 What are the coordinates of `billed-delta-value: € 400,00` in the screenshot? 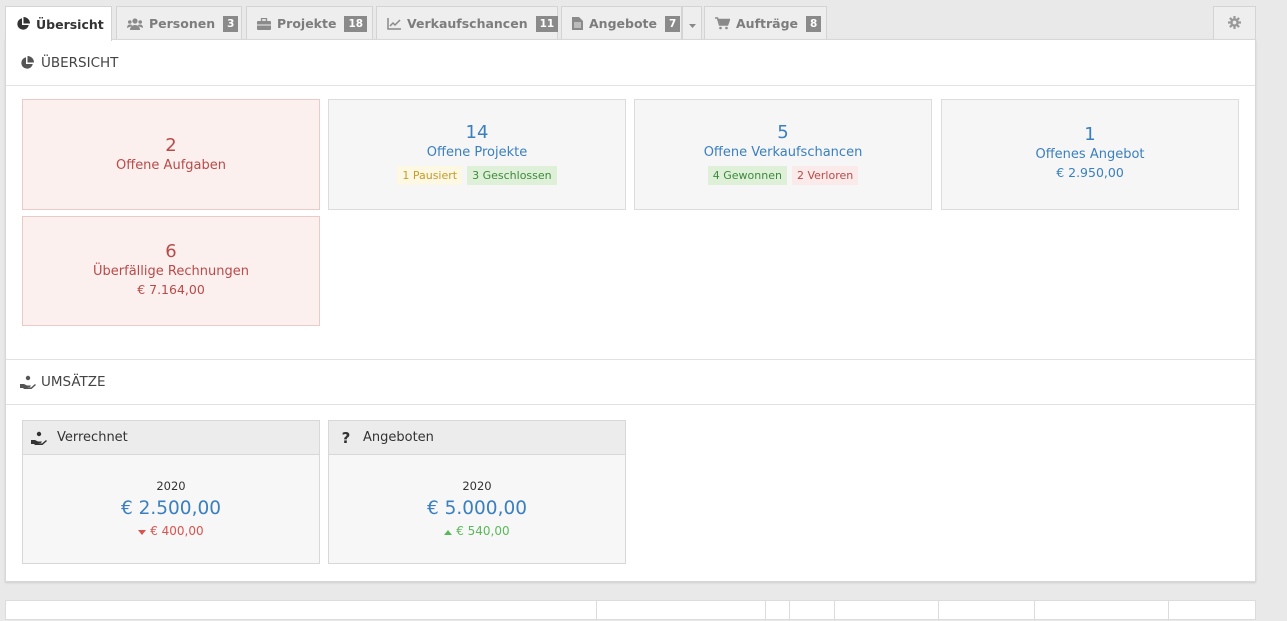 It's located at (177, 531).